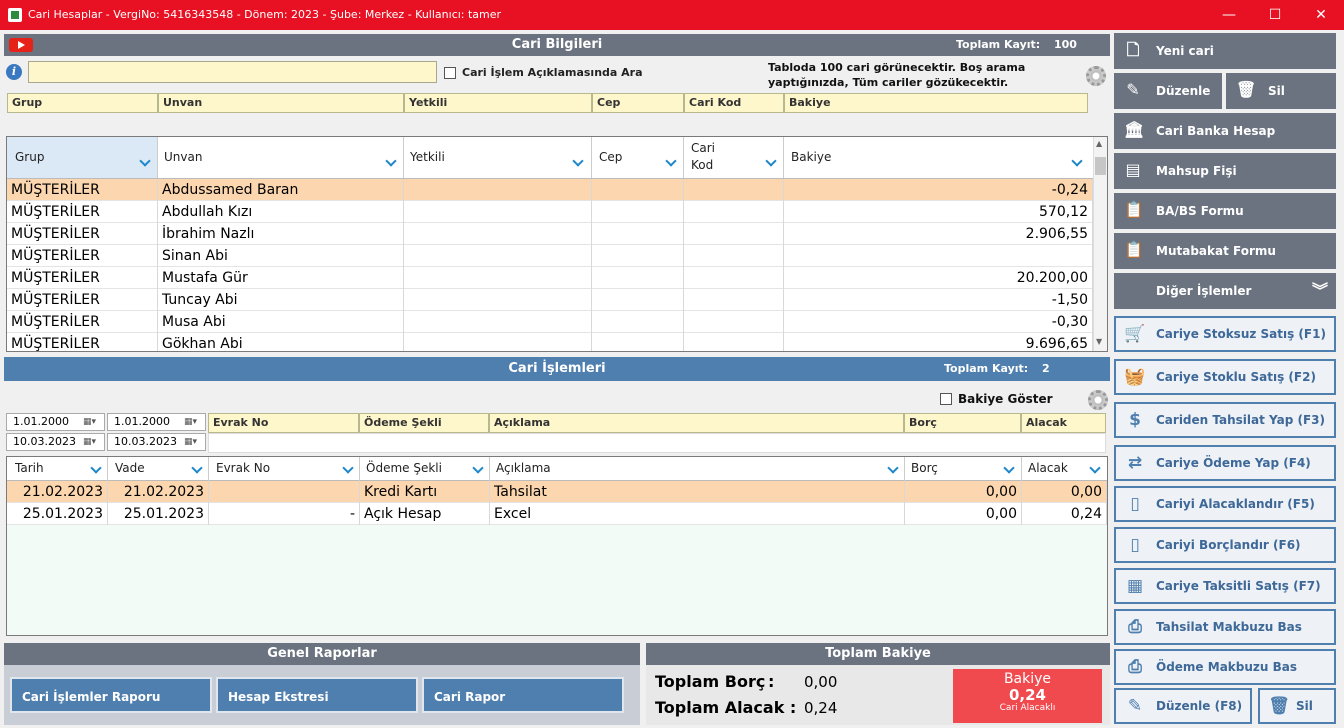 This screenshot has height=728, width=1344. Describe the element at coordinates (111, 695) in the screenshot. I see `cari-islemler-raporu-button: Cari İşlemler Raporu` at that location.